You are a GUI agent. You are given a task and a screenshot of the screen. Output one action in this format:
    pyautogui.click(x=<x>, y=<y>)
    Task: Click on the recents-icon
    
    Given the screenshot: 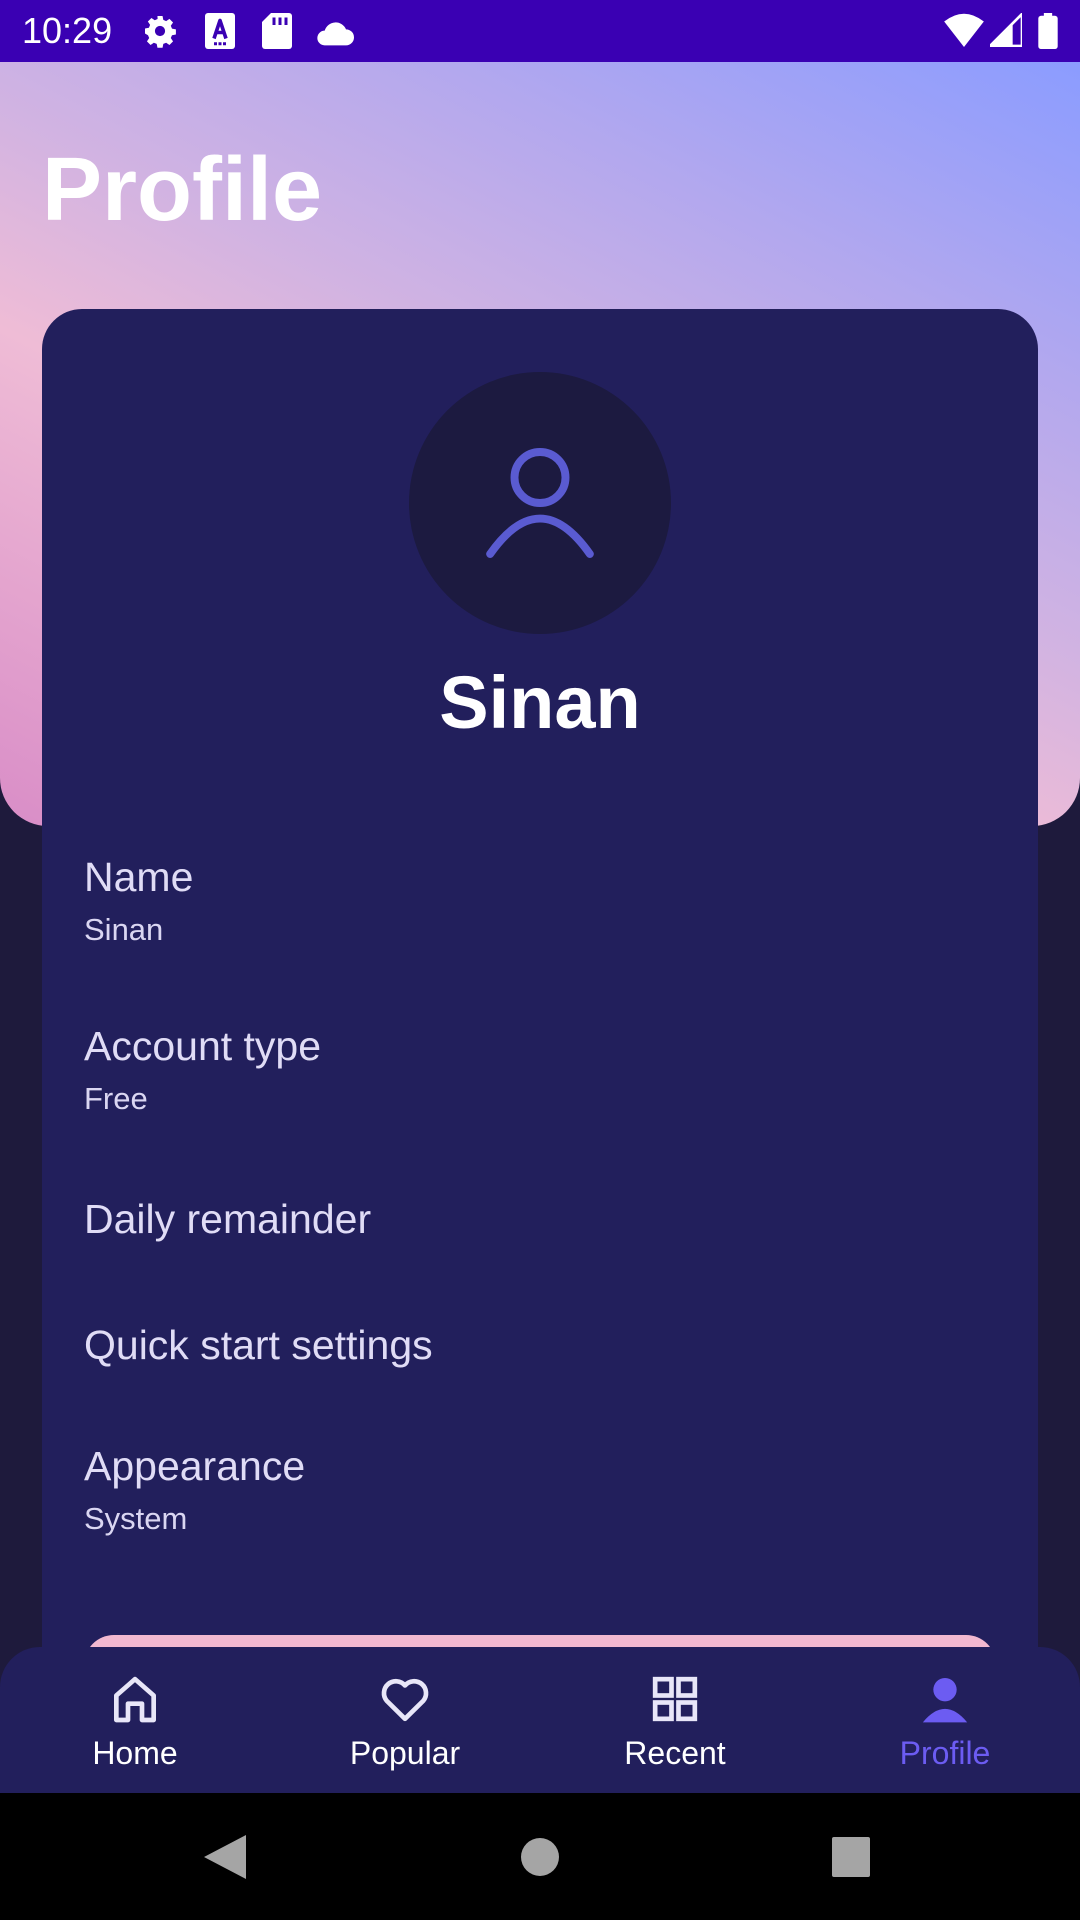 What is the action you would take?
    pyautogui.click(x=851, y=1857)
    